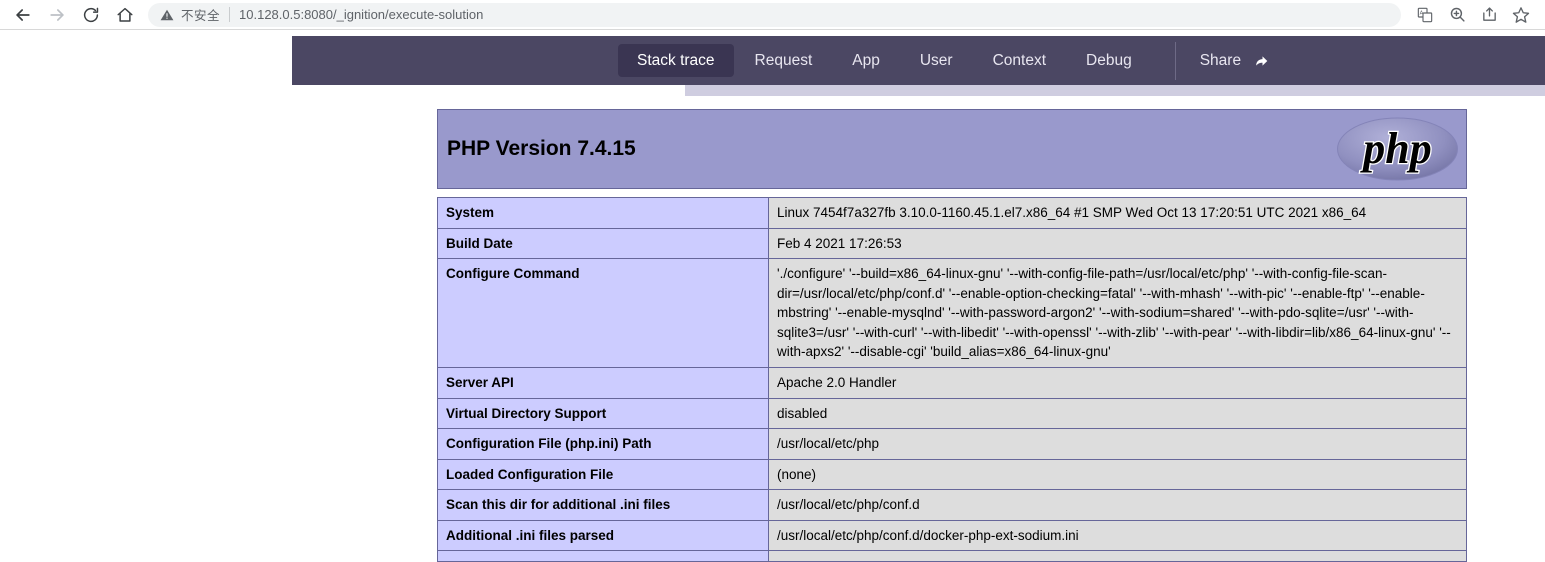  I want to click on share-box-icon, so click(1489, 14).